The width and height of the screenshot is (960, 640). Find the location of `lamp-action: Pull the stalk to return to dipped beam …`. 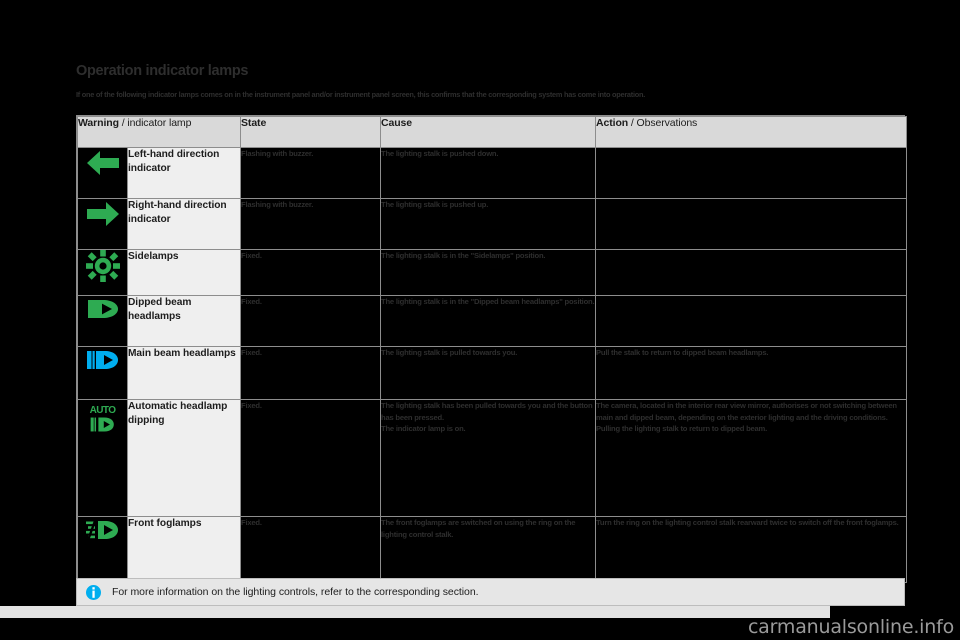

lamp-action: Pull the stalk to return to dipped beam … is located at coordinates (751, 373).